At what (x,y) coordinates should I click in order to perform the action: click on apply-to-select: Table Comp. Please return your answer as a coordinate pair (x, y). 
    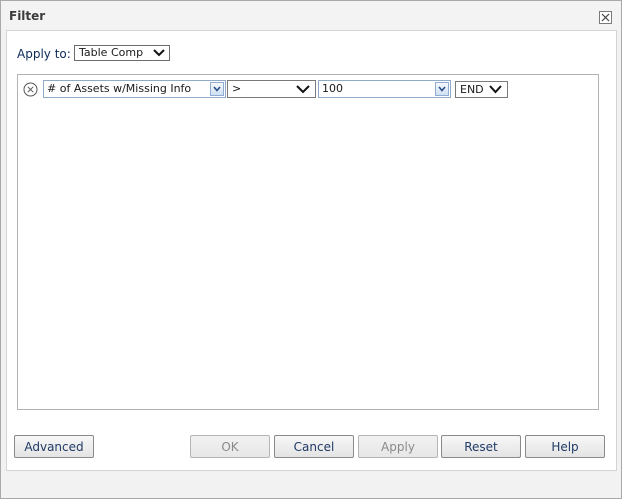
    Looking at the image, I should click on (122, 53).